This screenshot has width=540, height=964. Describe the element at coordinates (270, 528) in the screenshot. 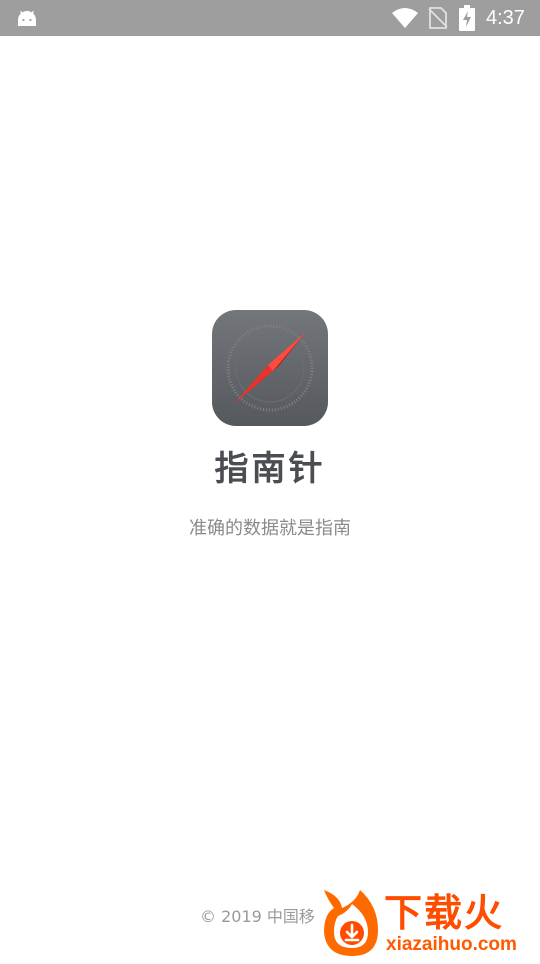

I see `app-slogan: 准确的数据就是指南` at that location.